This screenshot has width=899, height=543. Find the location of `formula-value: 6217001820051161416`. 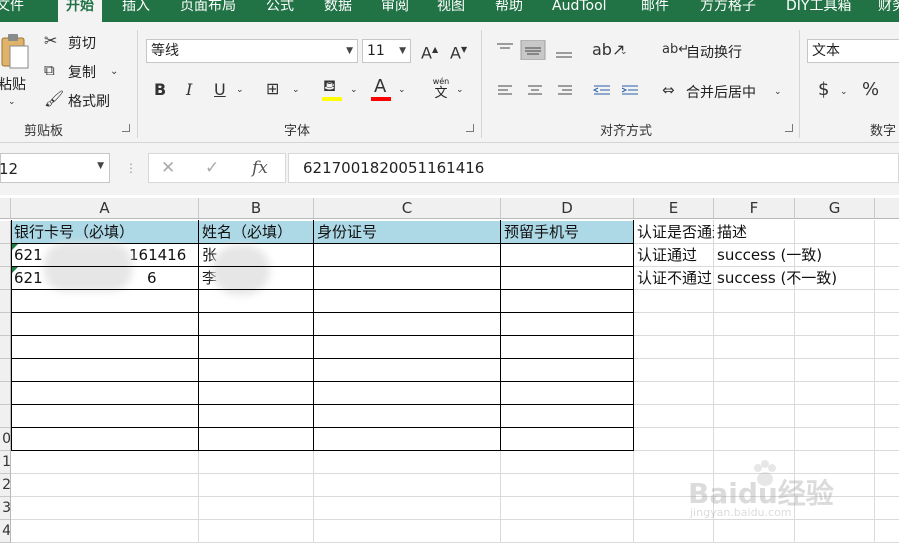

formula-value: 6217001820051161416 is located at coordinates (394, 168).